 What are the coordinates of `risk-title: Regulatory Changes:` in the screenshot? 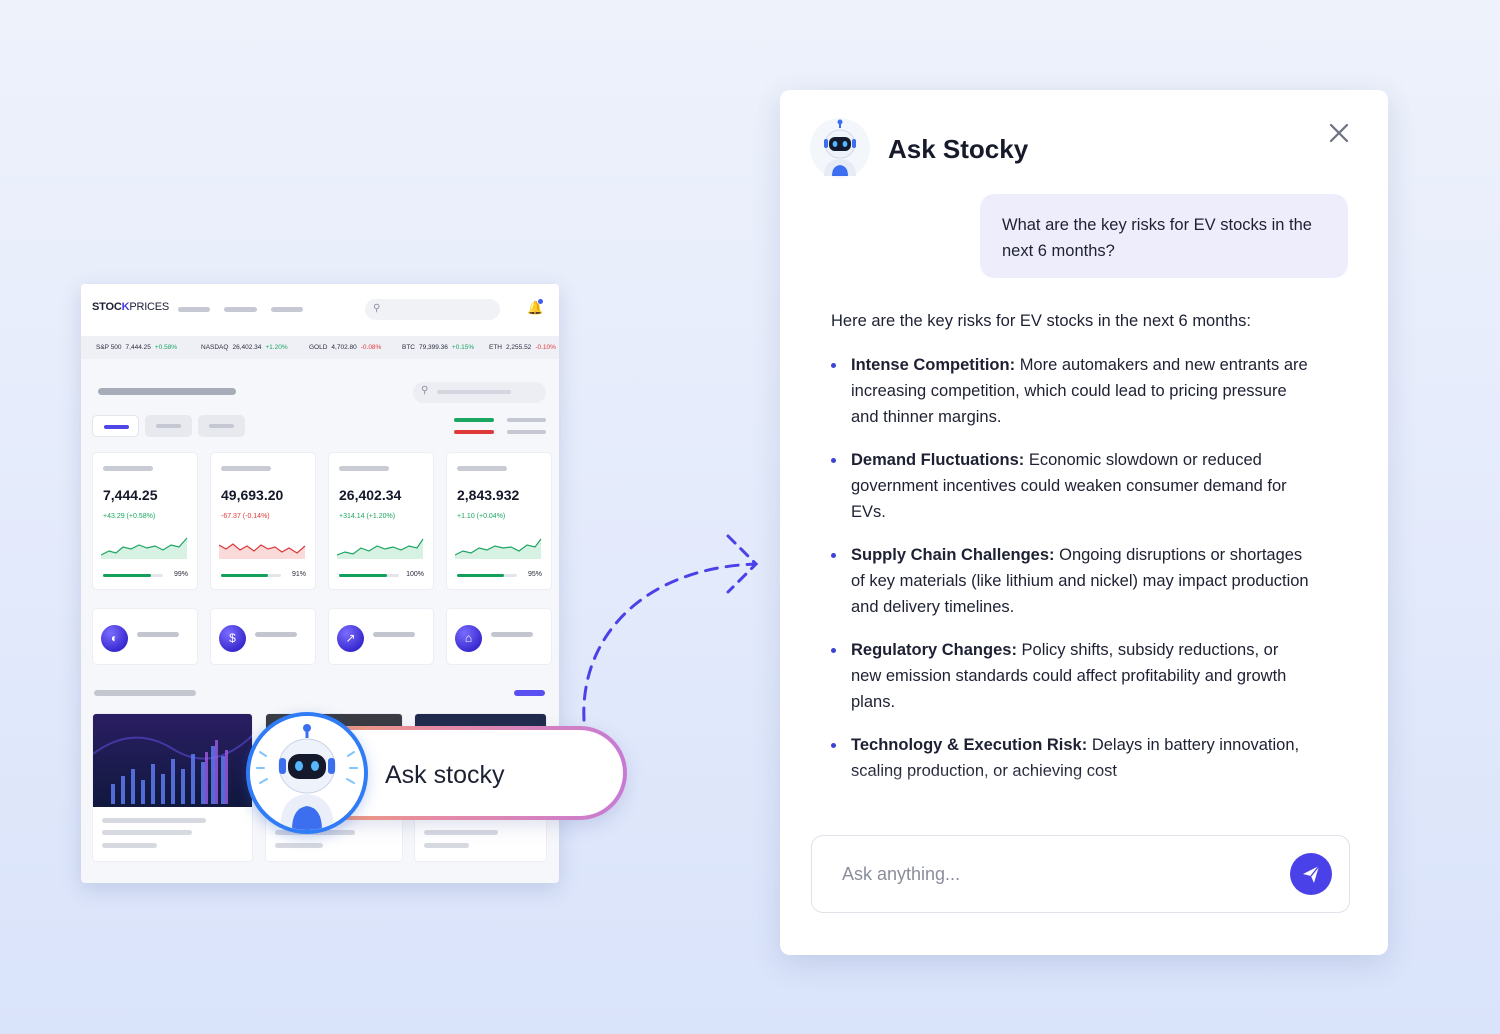 It's located at (934, 650).